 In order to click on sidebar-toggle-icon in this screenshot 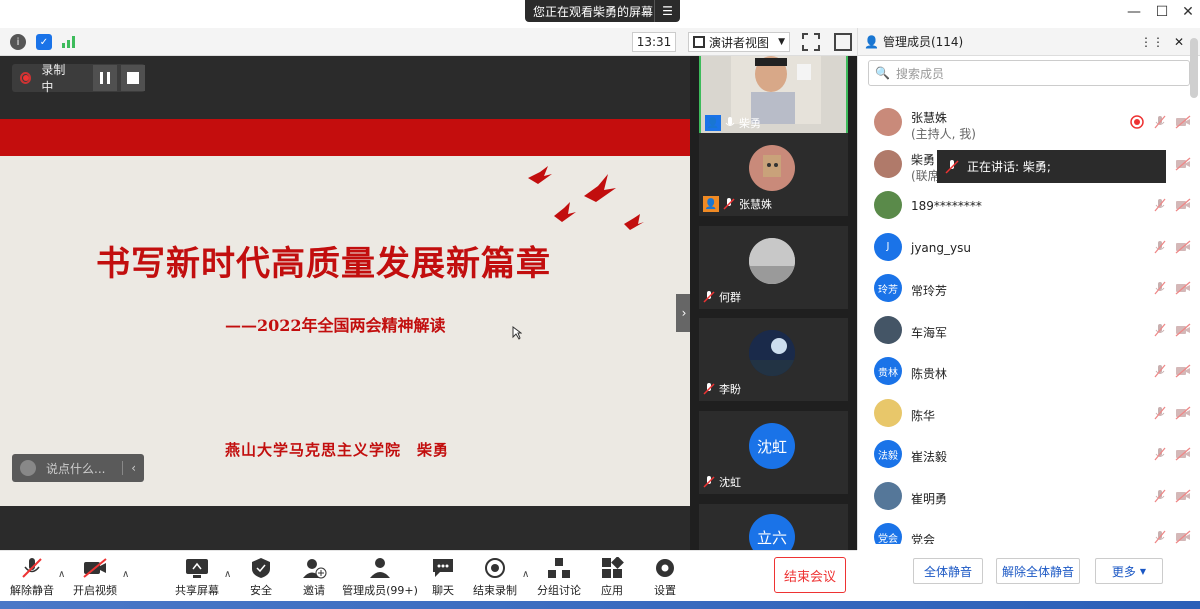, I will do `click(843, 42)`.